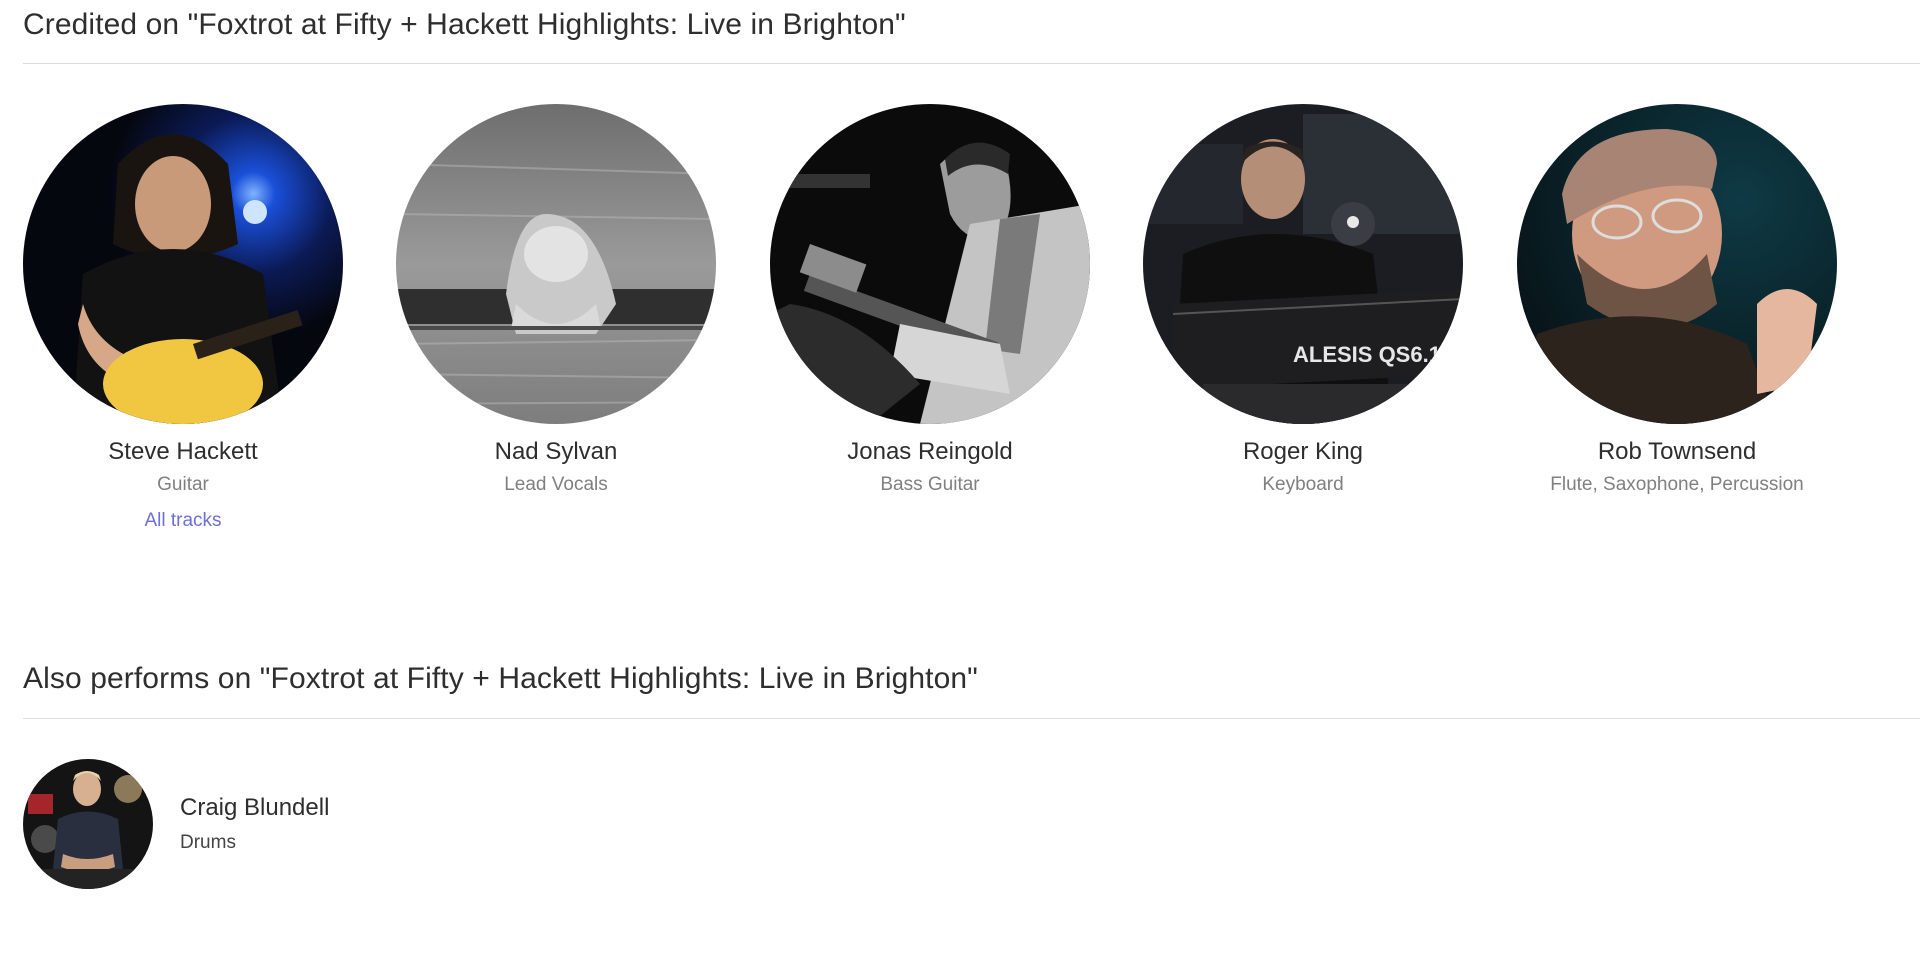  I want to click on artist-photo-rob-townsend, so click(1677, 264).